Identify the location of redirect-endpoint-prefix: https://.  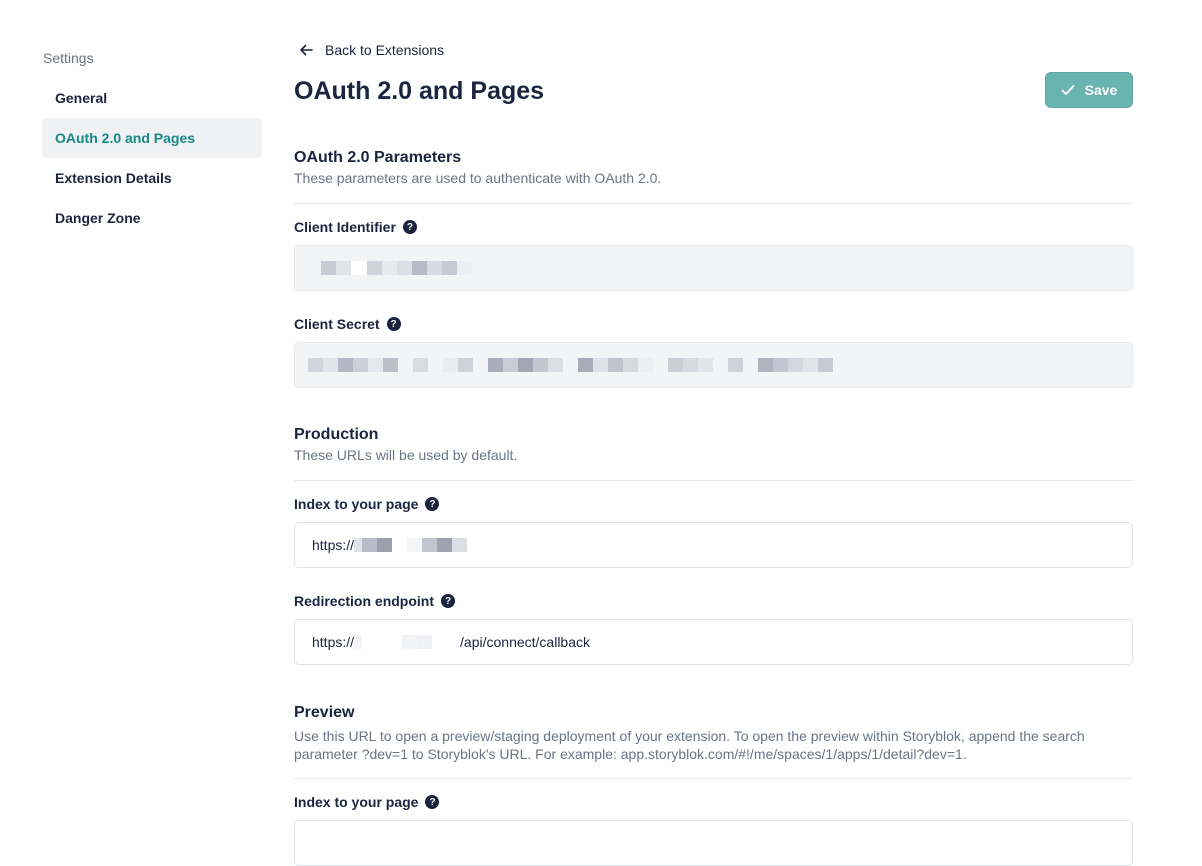
(333, 642).